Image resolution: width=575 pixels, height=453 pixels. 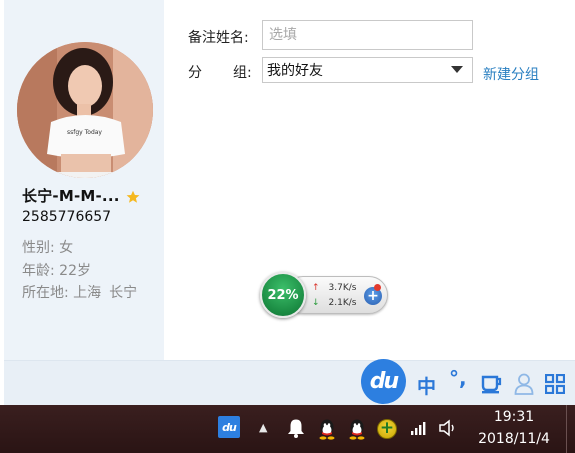 I want to click on security-plus-icon: +, so click(x=387, y=429).